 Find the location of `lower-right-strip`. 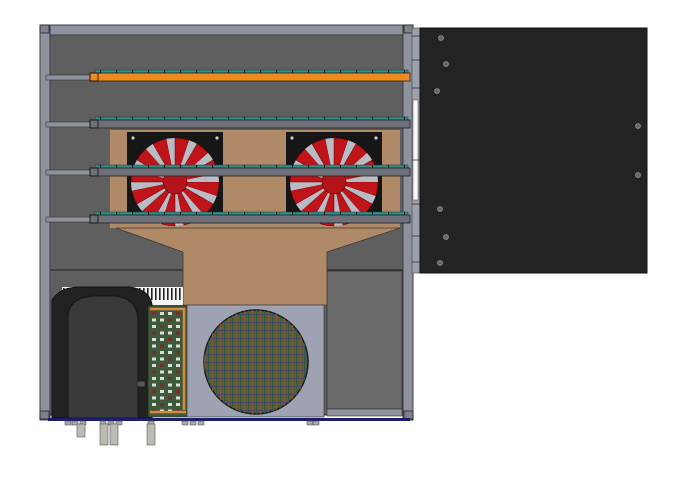

lower-right-strip is located at coordinates (364, 412).